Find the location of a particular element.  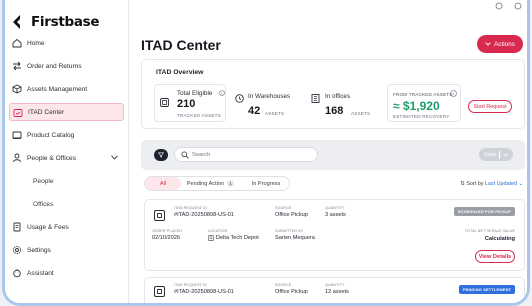

order-placed-label: ORDER PLACED is located at coordinates (167, 231).